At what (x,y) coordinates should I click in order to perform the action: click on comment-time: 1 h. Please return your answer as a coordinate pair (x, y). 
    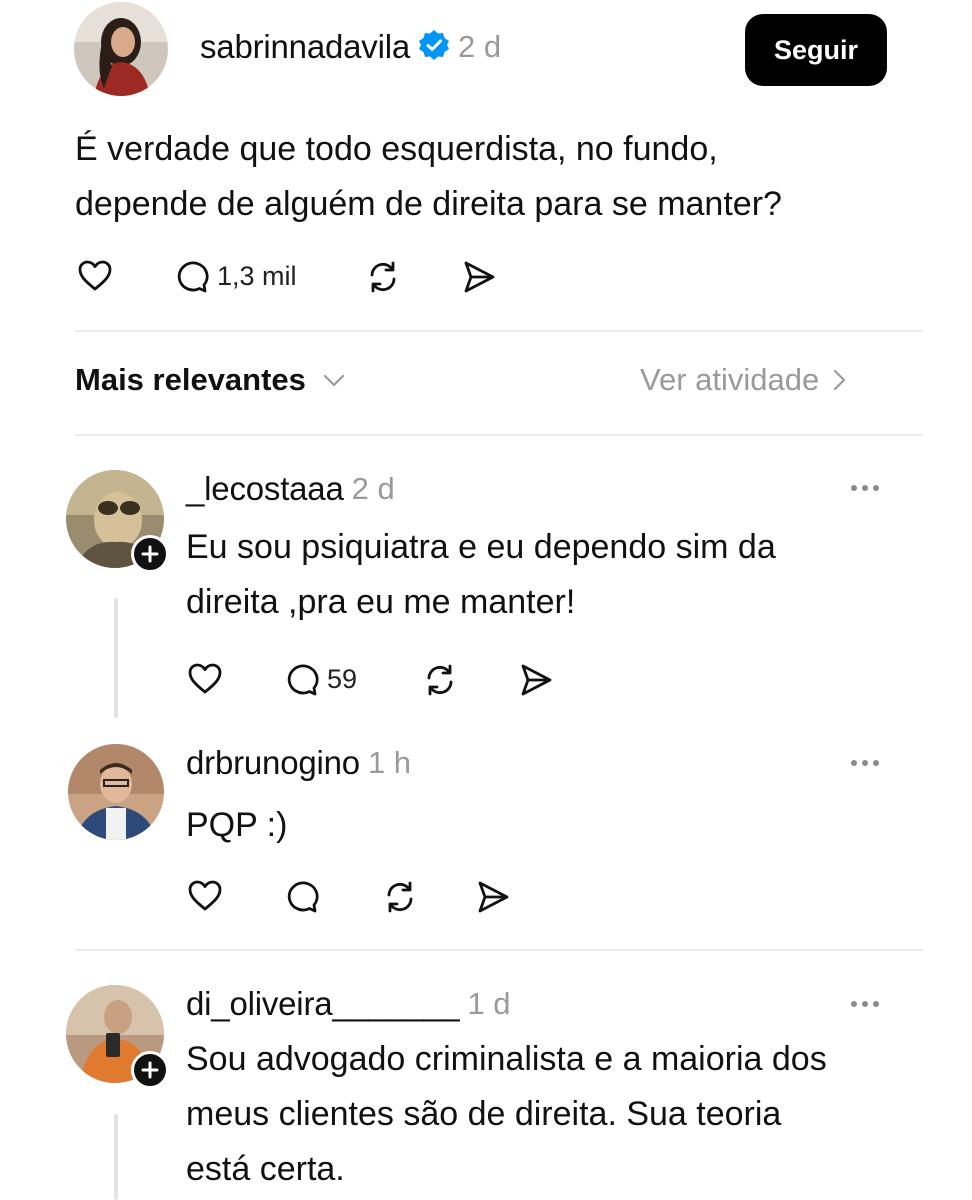
    Looking at the image, I should click on (389, 762).